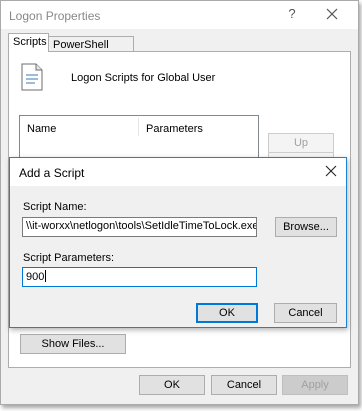 The width and height of the screenshot is (362, 411). What do you see at coordinates (301, 143) in the screenshot?
I see `up-button: Up` at bounding box center [301, 143].